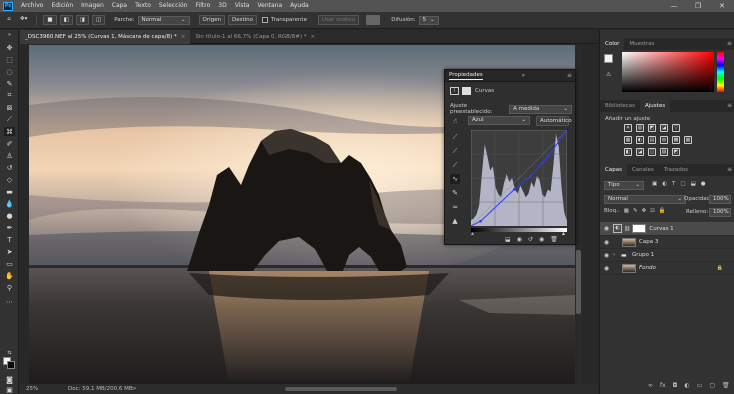 The image size is (734, 394). What do you see at coordinates (9, 179) in the screenshot?
I see `eraser-tool-icon: ◇` at bounding box center [9, 179].